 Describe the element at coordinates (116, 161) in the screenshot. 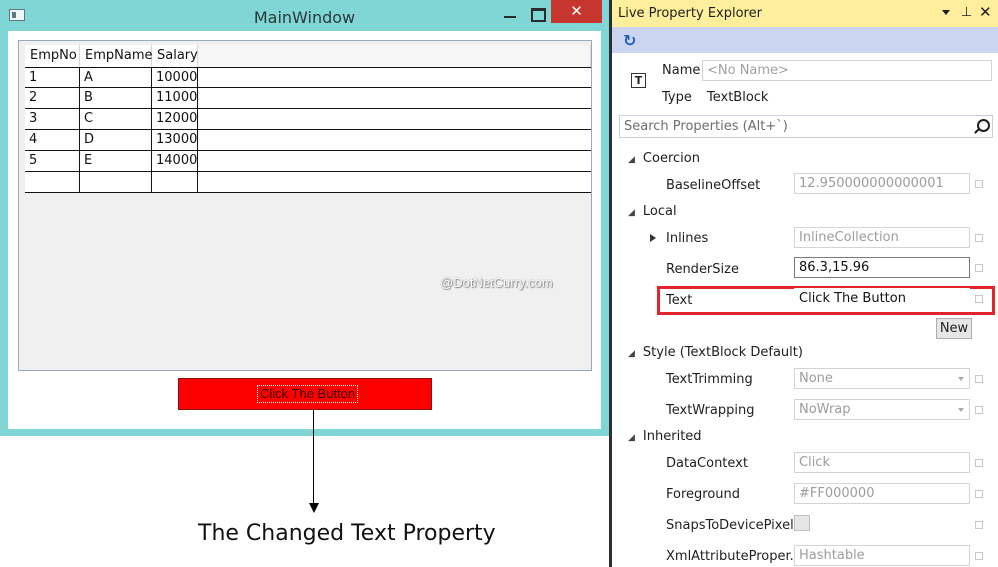

I see `cell-empname: E` at that location.